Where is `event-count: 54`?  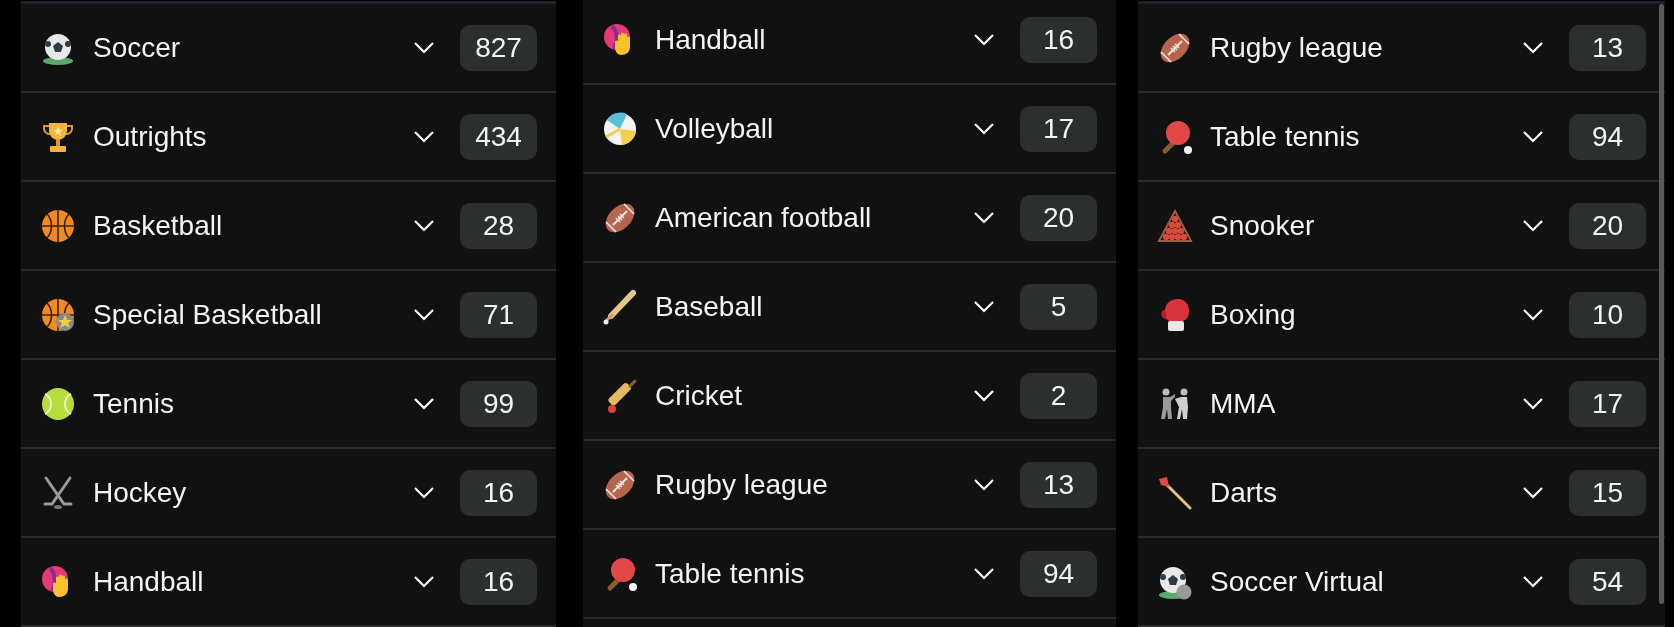
event-count: 54 is located at coordinates (1607, 581).